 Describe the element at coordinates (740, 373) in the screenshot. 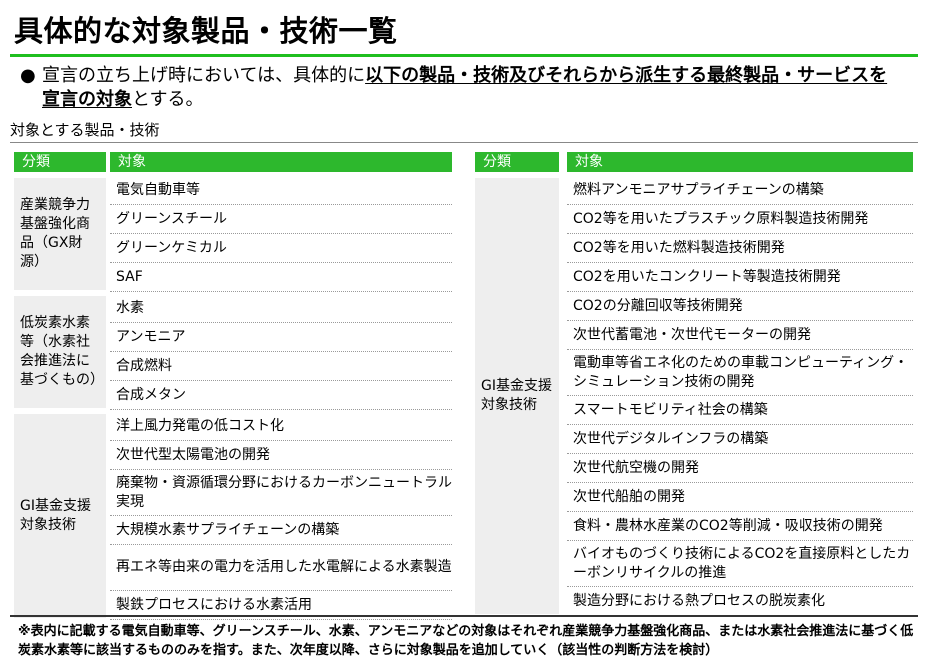

I see `right-table-row: 電動車等省エネ化のための車載コンピューティング・シミュレーション技術の開発` at that location.